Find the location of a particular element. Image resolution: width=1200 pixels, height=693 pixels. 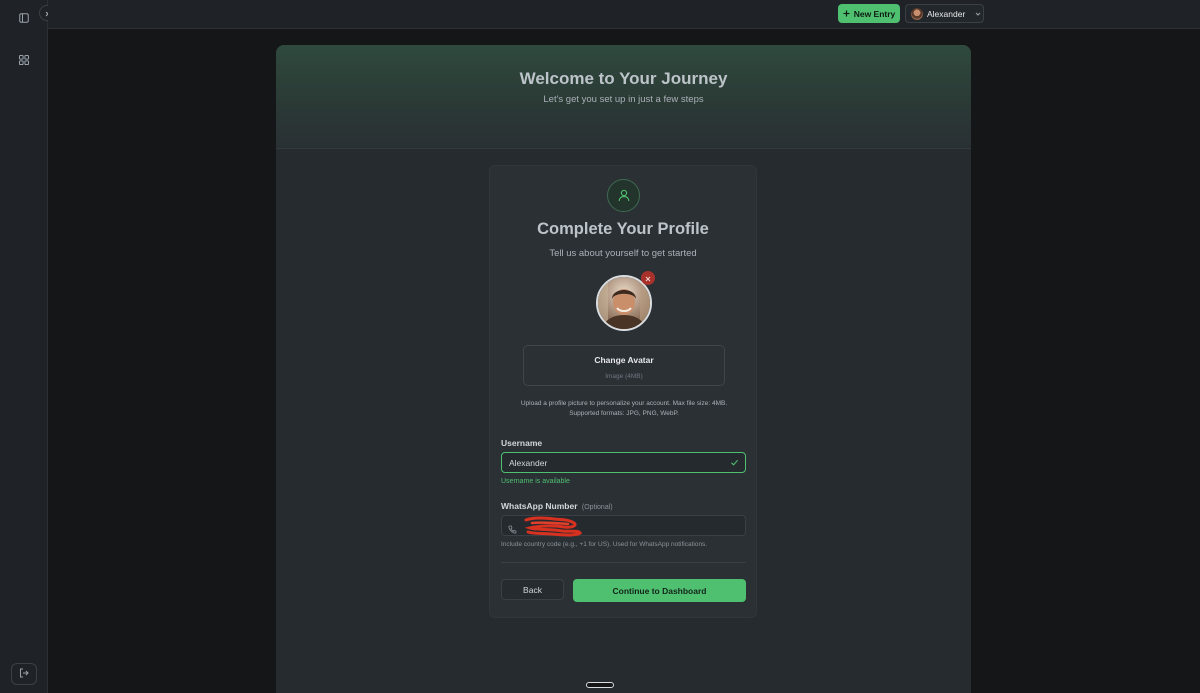

form-divider is located at coordinates (623, 562).